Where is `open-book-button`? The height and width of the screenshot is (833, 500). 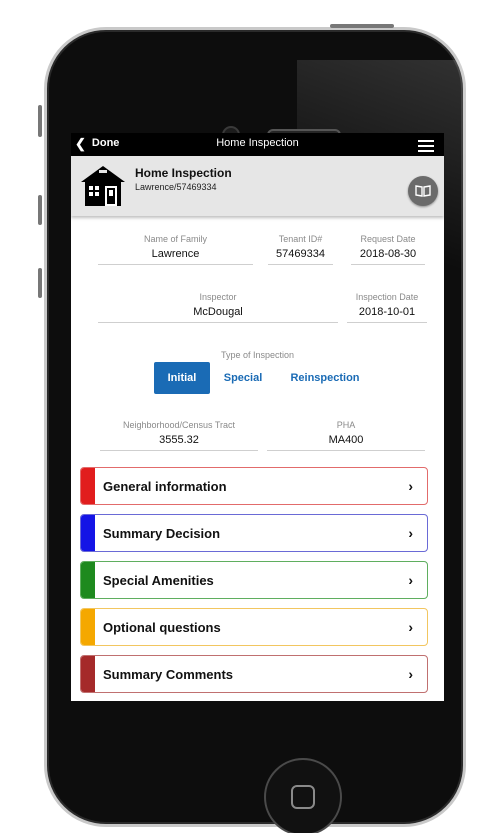
open-book-button is located at coordinates (423, 191).